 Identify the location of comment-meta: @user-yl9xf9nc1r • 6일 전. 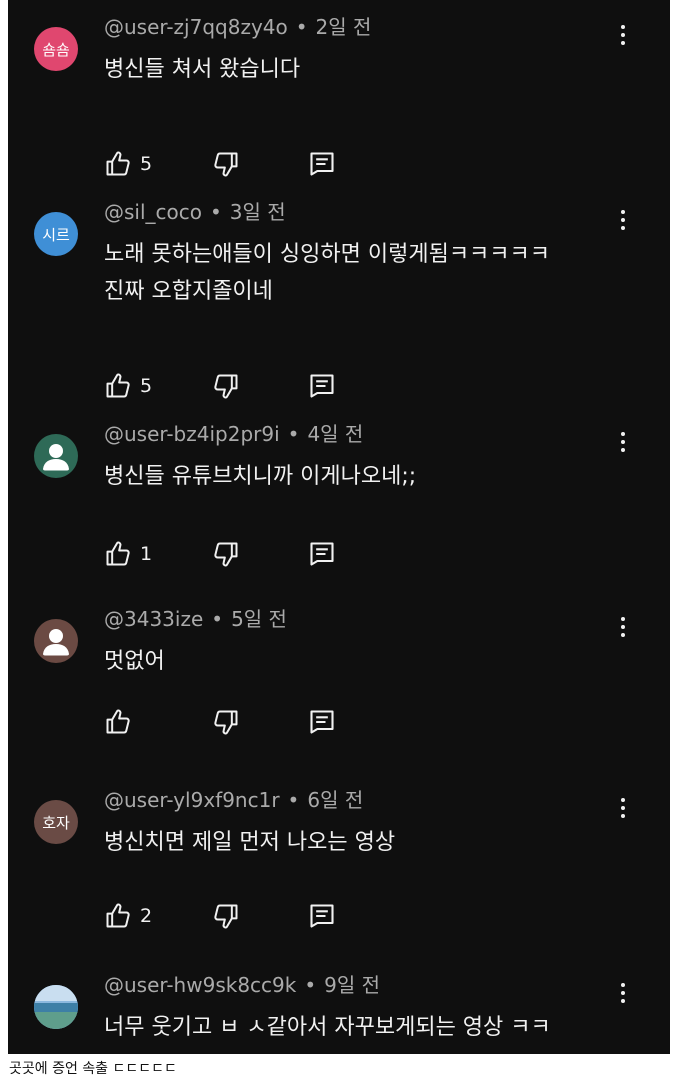
(233, 800).